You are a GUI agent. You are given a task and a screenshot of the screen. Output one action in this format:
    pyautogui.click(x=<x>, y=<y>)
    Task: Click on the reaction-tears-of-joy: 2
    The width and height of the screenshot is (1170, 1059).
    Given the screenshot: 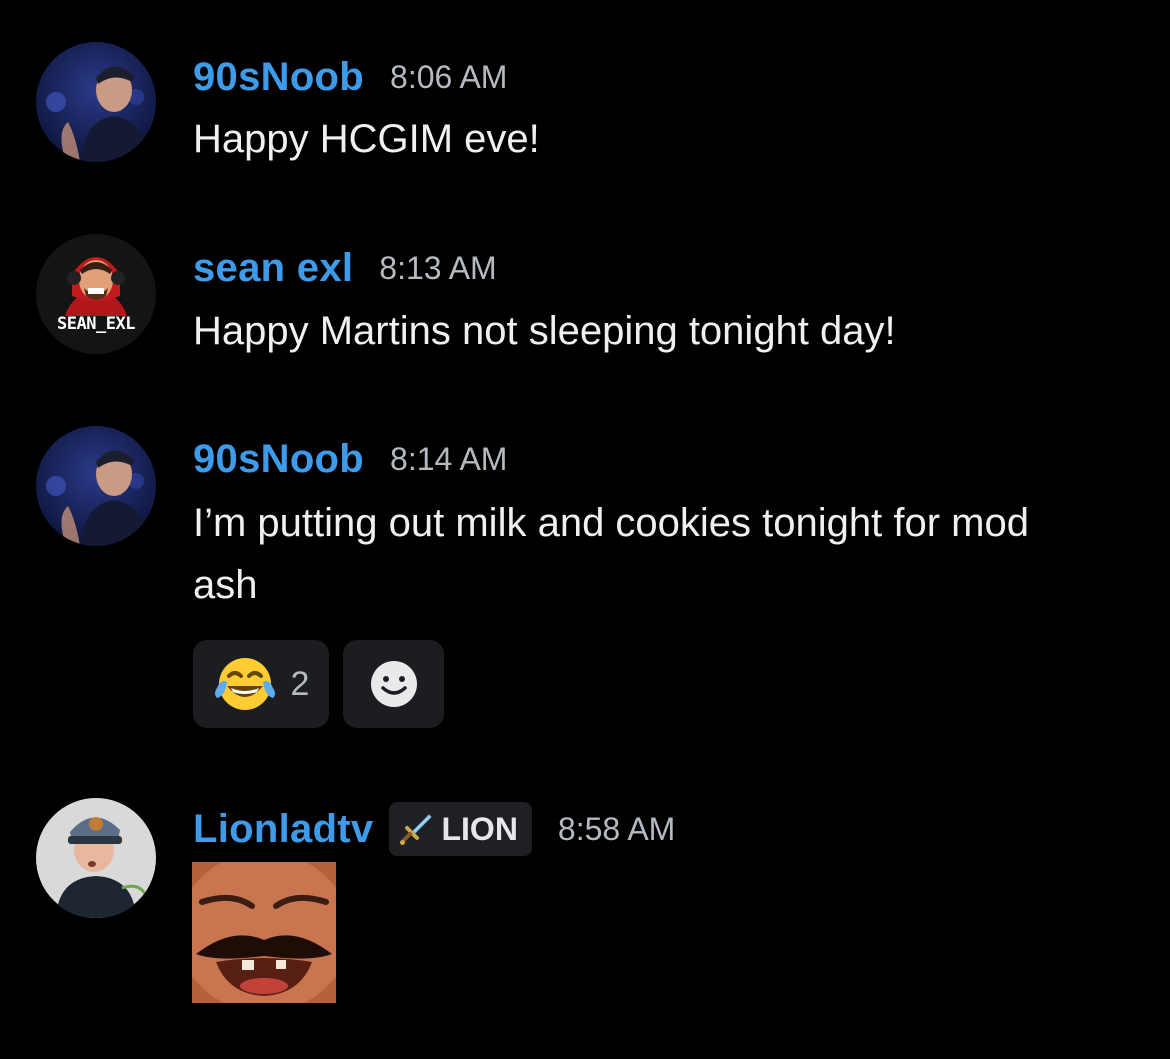 What is the action you would take?
    pyautogui.click(x=261, y=684)
    